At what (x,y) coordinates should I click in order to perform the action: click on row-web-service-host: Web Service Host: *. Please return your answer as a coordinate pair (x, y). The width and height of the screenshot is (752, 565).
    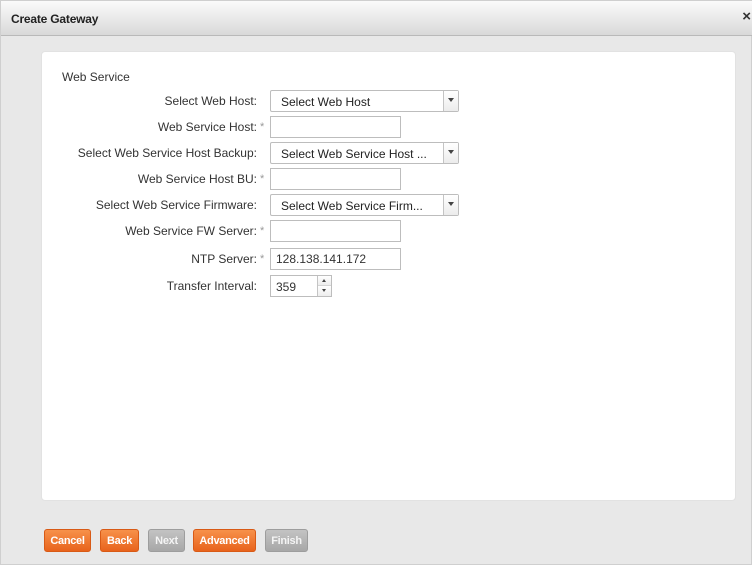
    Looking at the image, I should click on (389, 127).